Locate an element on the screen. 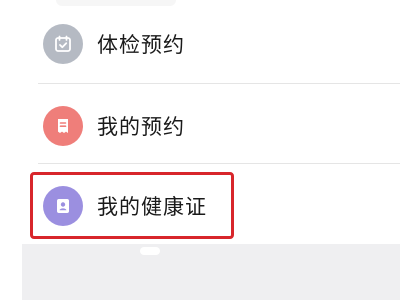 This screenshot has width=400, height=300. receipt-doc-icon is located at coordinates (63, 126).